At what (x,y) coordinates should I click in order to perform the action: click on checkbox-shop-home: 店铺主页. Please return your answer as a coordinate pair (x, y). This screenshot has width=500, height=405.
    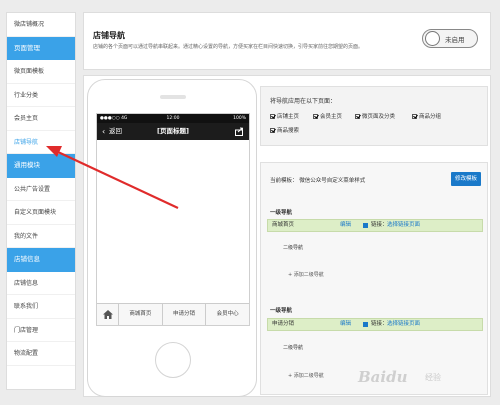
    Looking at the image, I should click on (284, 116).